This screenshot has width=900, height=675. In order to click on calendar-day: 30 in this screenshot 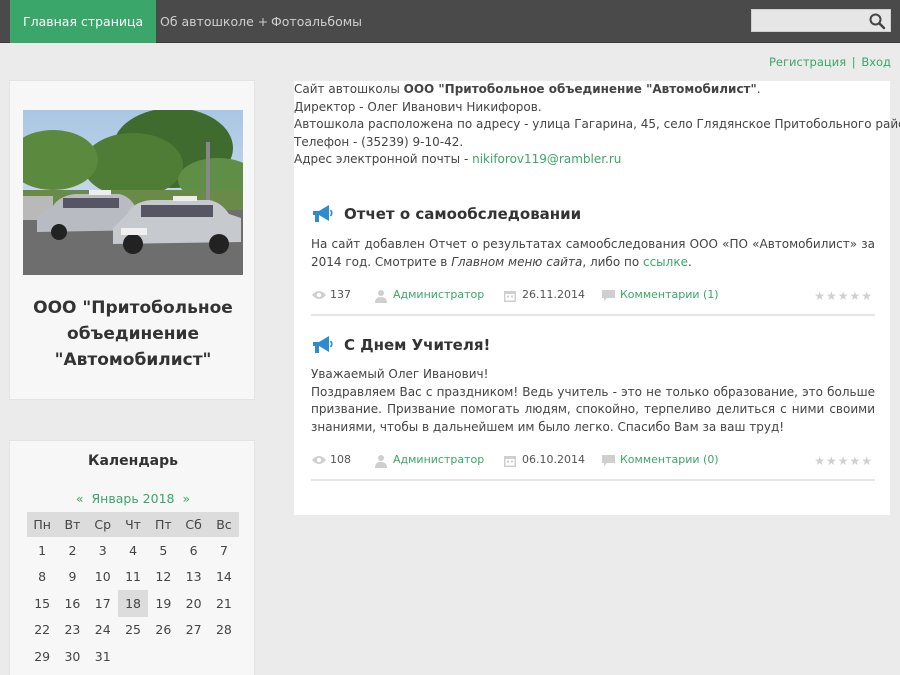, I will do `click(72, 656)`.